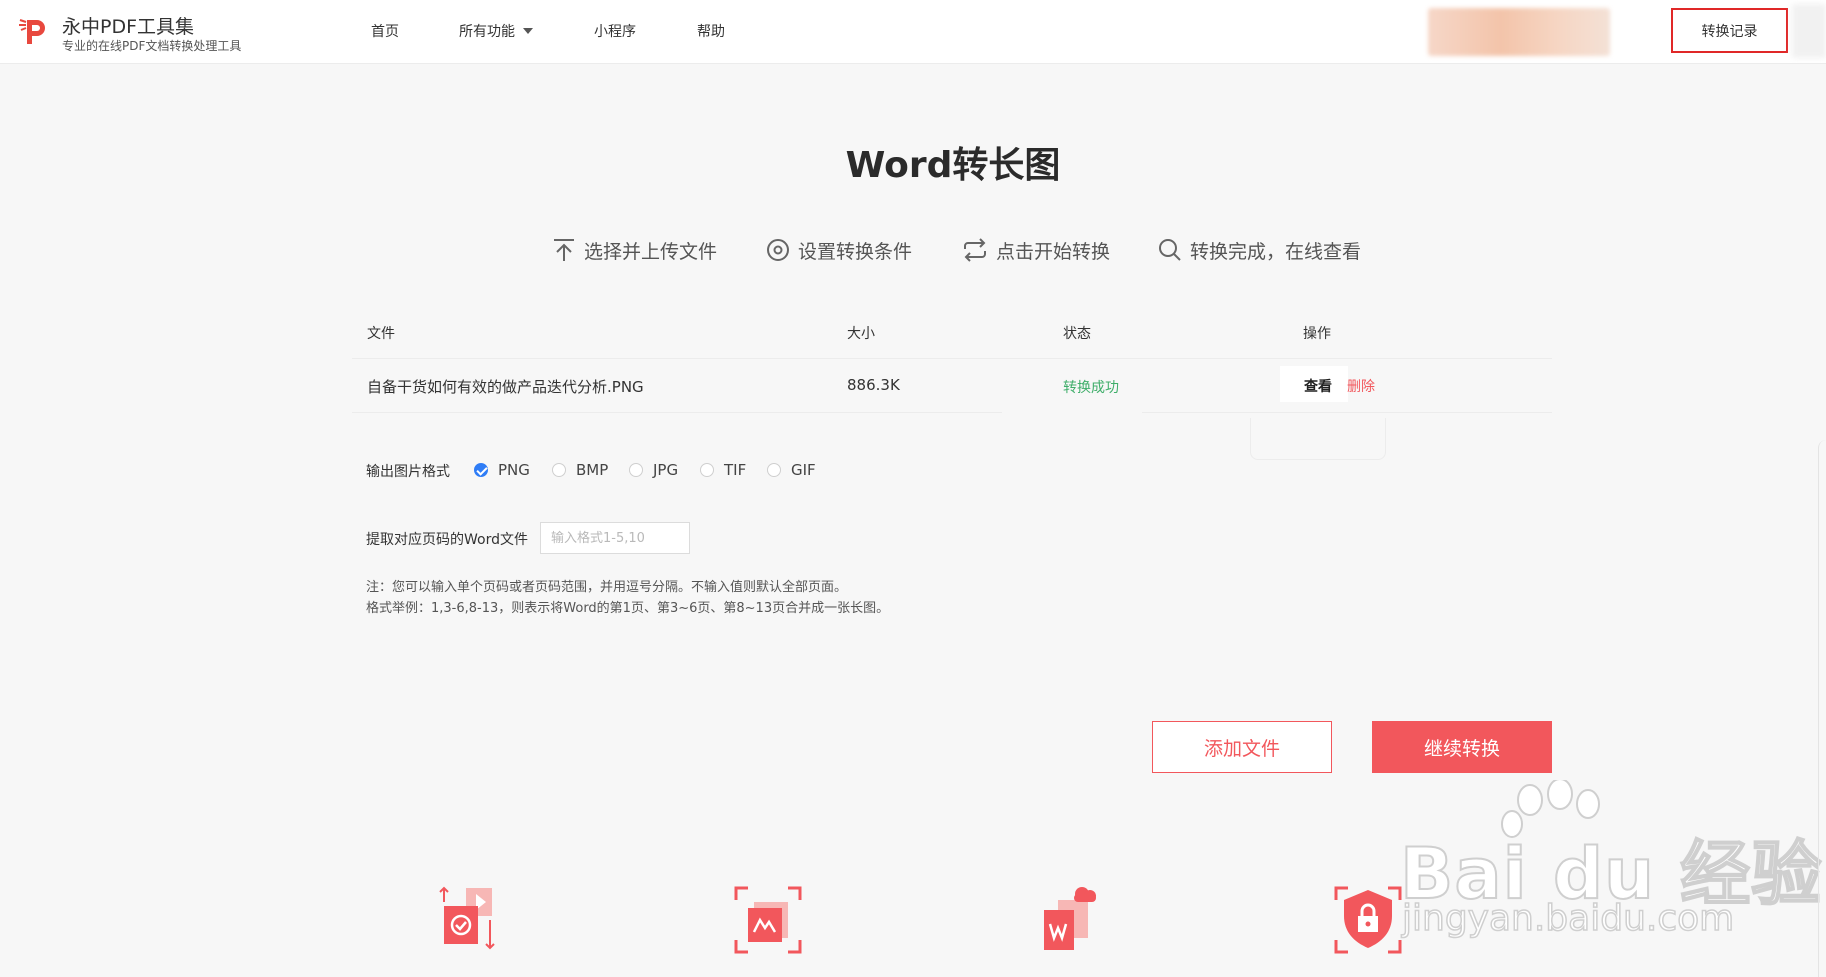  Describe the element at coordinates (481, 470) in the screenshot. I see `radio-checked-icon` at that location.